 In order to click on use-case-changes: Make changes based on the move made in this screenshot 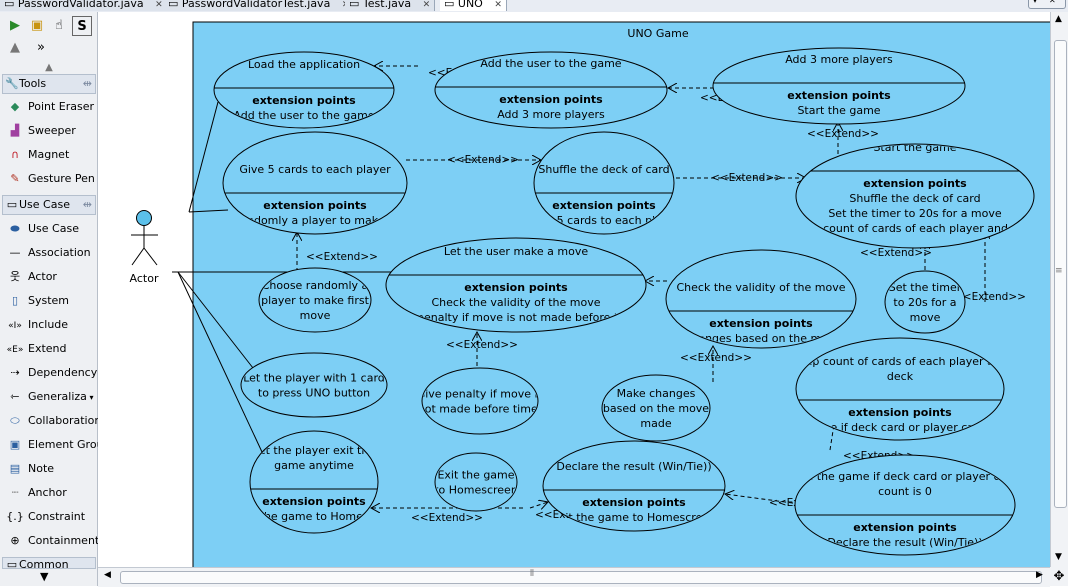, I will do `click(656, 408)`.